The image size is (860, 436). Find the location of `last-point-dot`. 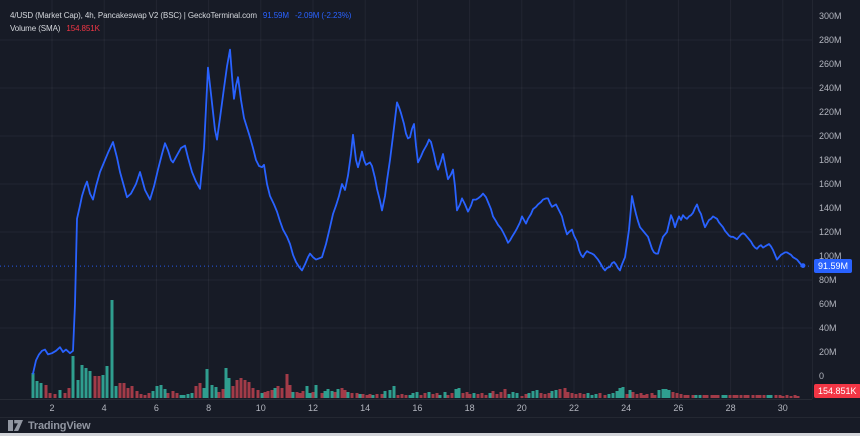

last-point-dot is located at coordinates (803, 265).